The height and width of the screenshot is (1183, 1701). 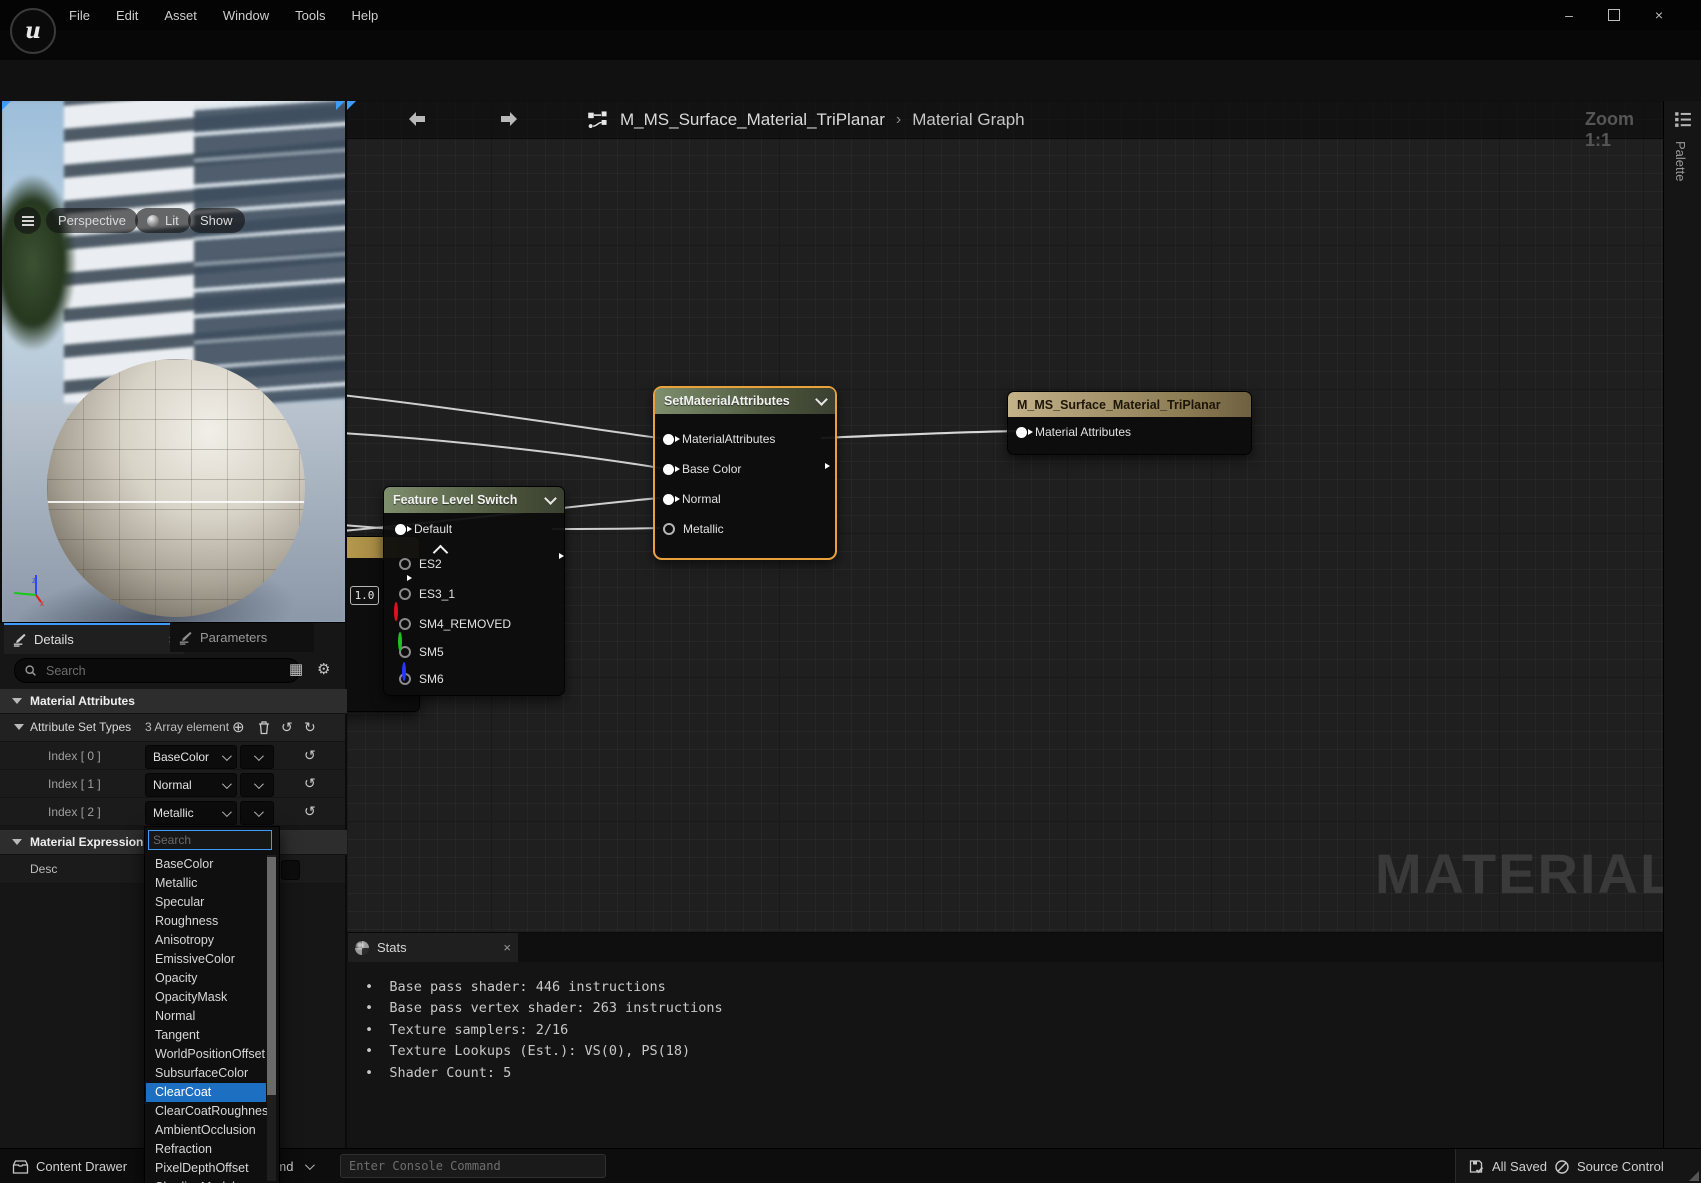 I want to click on node-setma-header: SetMaterialAttributes, so click(x=745, y=401).